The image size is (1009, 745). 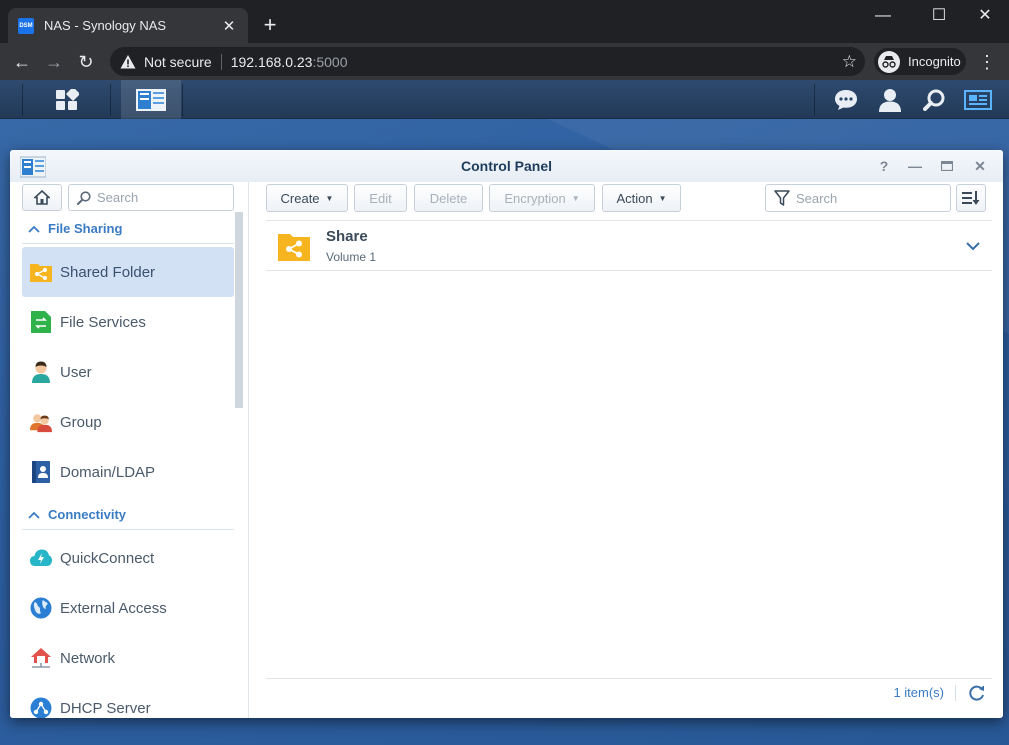 I want to click on sidebar-item-shared-folder: Shared Folder, so click(x=128, y=272).